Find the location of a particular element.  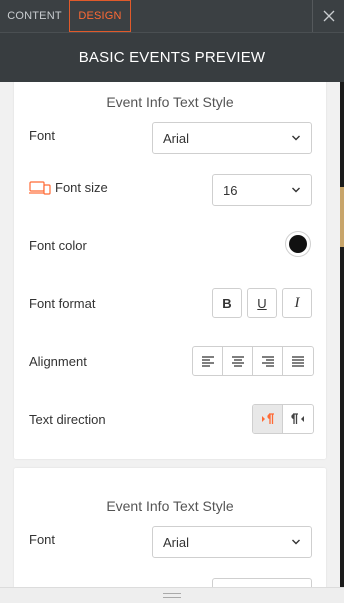

align-left-button is located at coordinates (208, 361).